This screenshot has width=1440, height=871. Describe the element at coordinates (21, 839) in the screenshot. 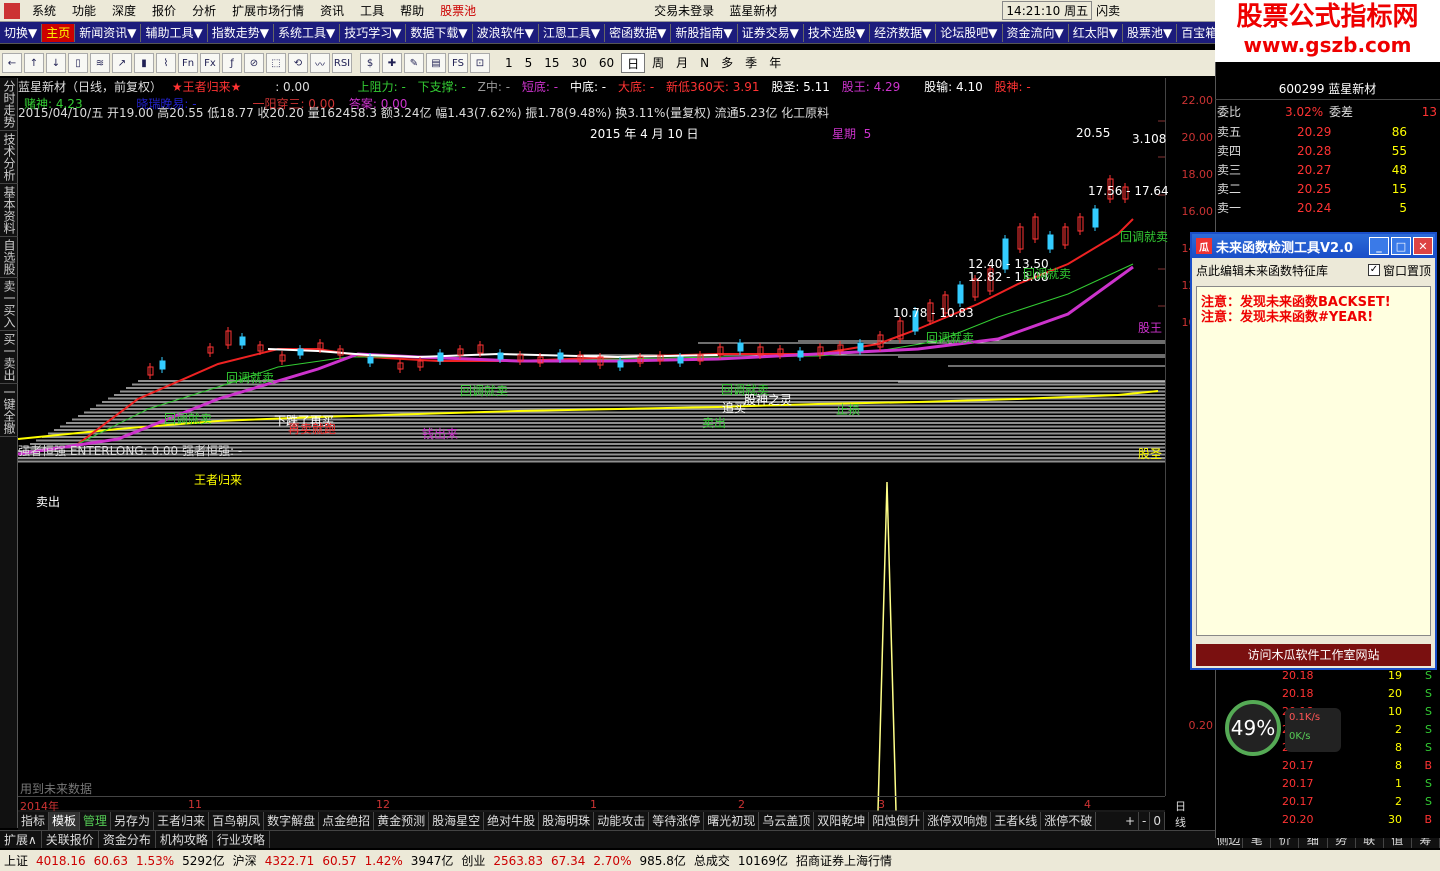

I see `extension-tab: 扩展∧` at that location.